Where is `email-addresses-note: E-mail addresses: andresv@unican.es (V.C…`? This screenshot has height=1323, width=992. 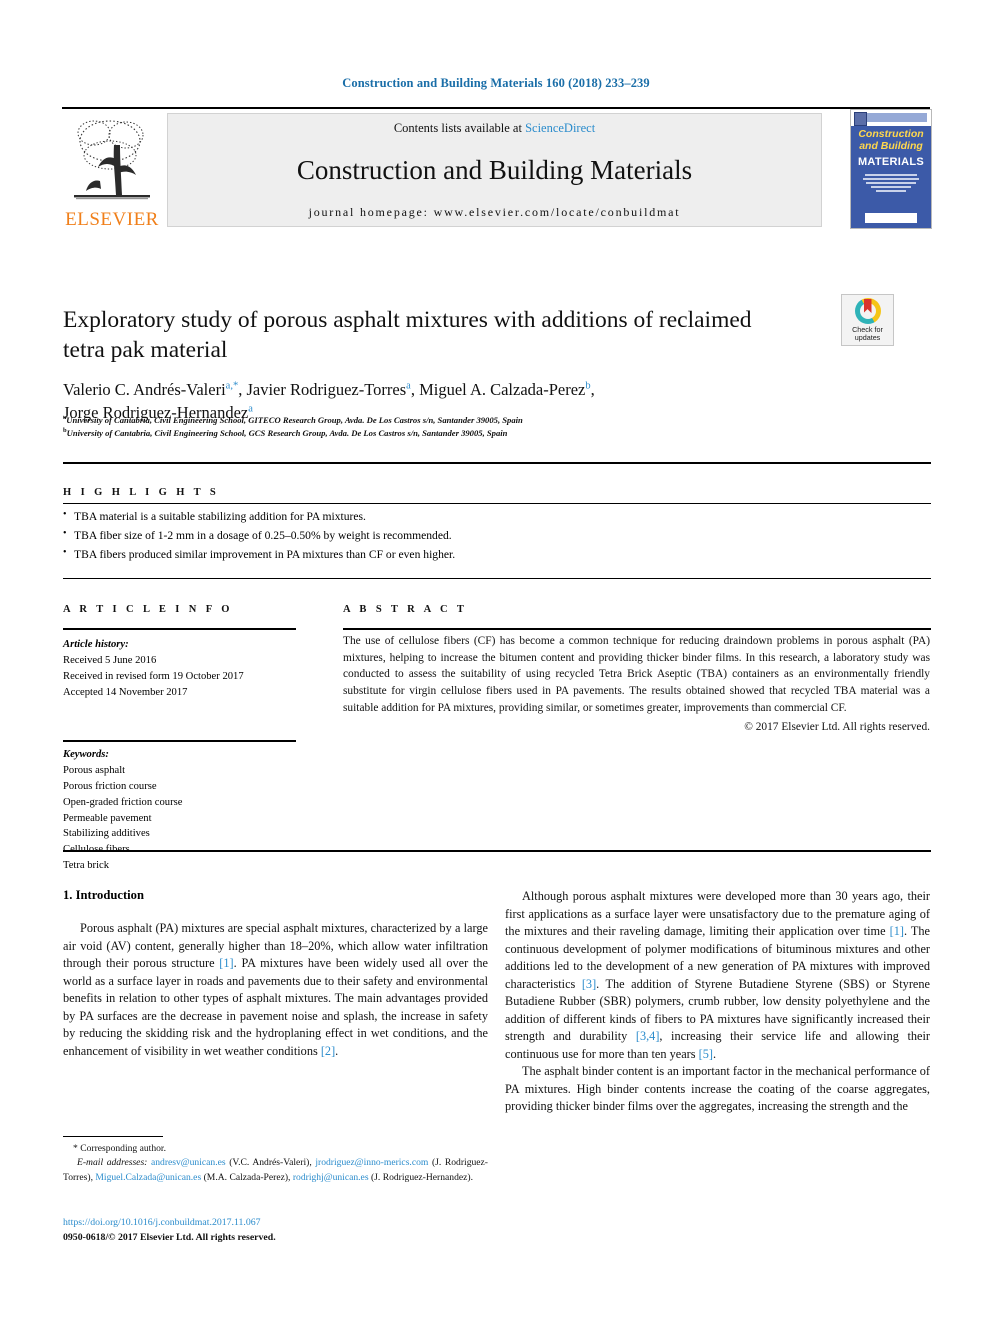
email-addresses-note: E-mail addresses: andresv@unican.es (V.C… is located at coordinates (275, 1170).